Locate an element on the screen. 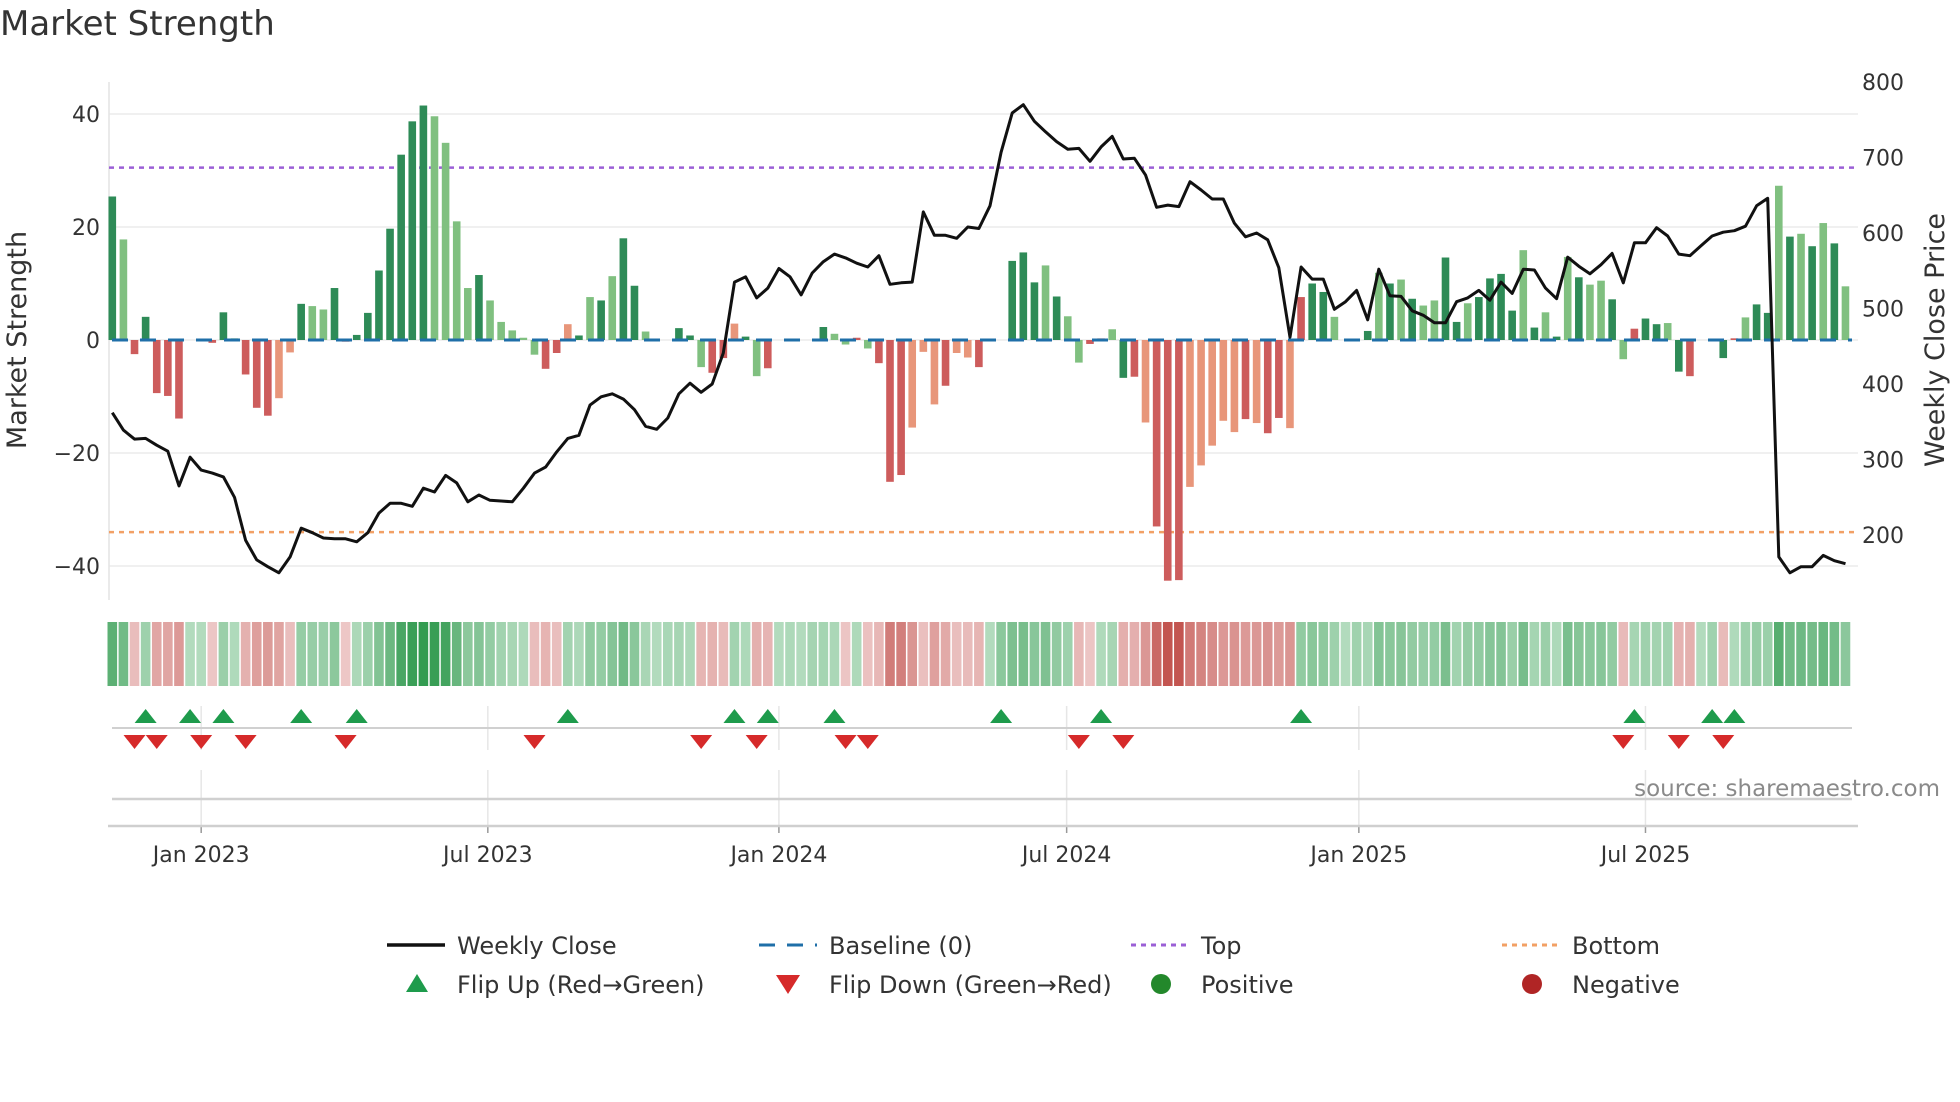  x-tick-label: Jul 2024 is located at coordinates (1066, 855).